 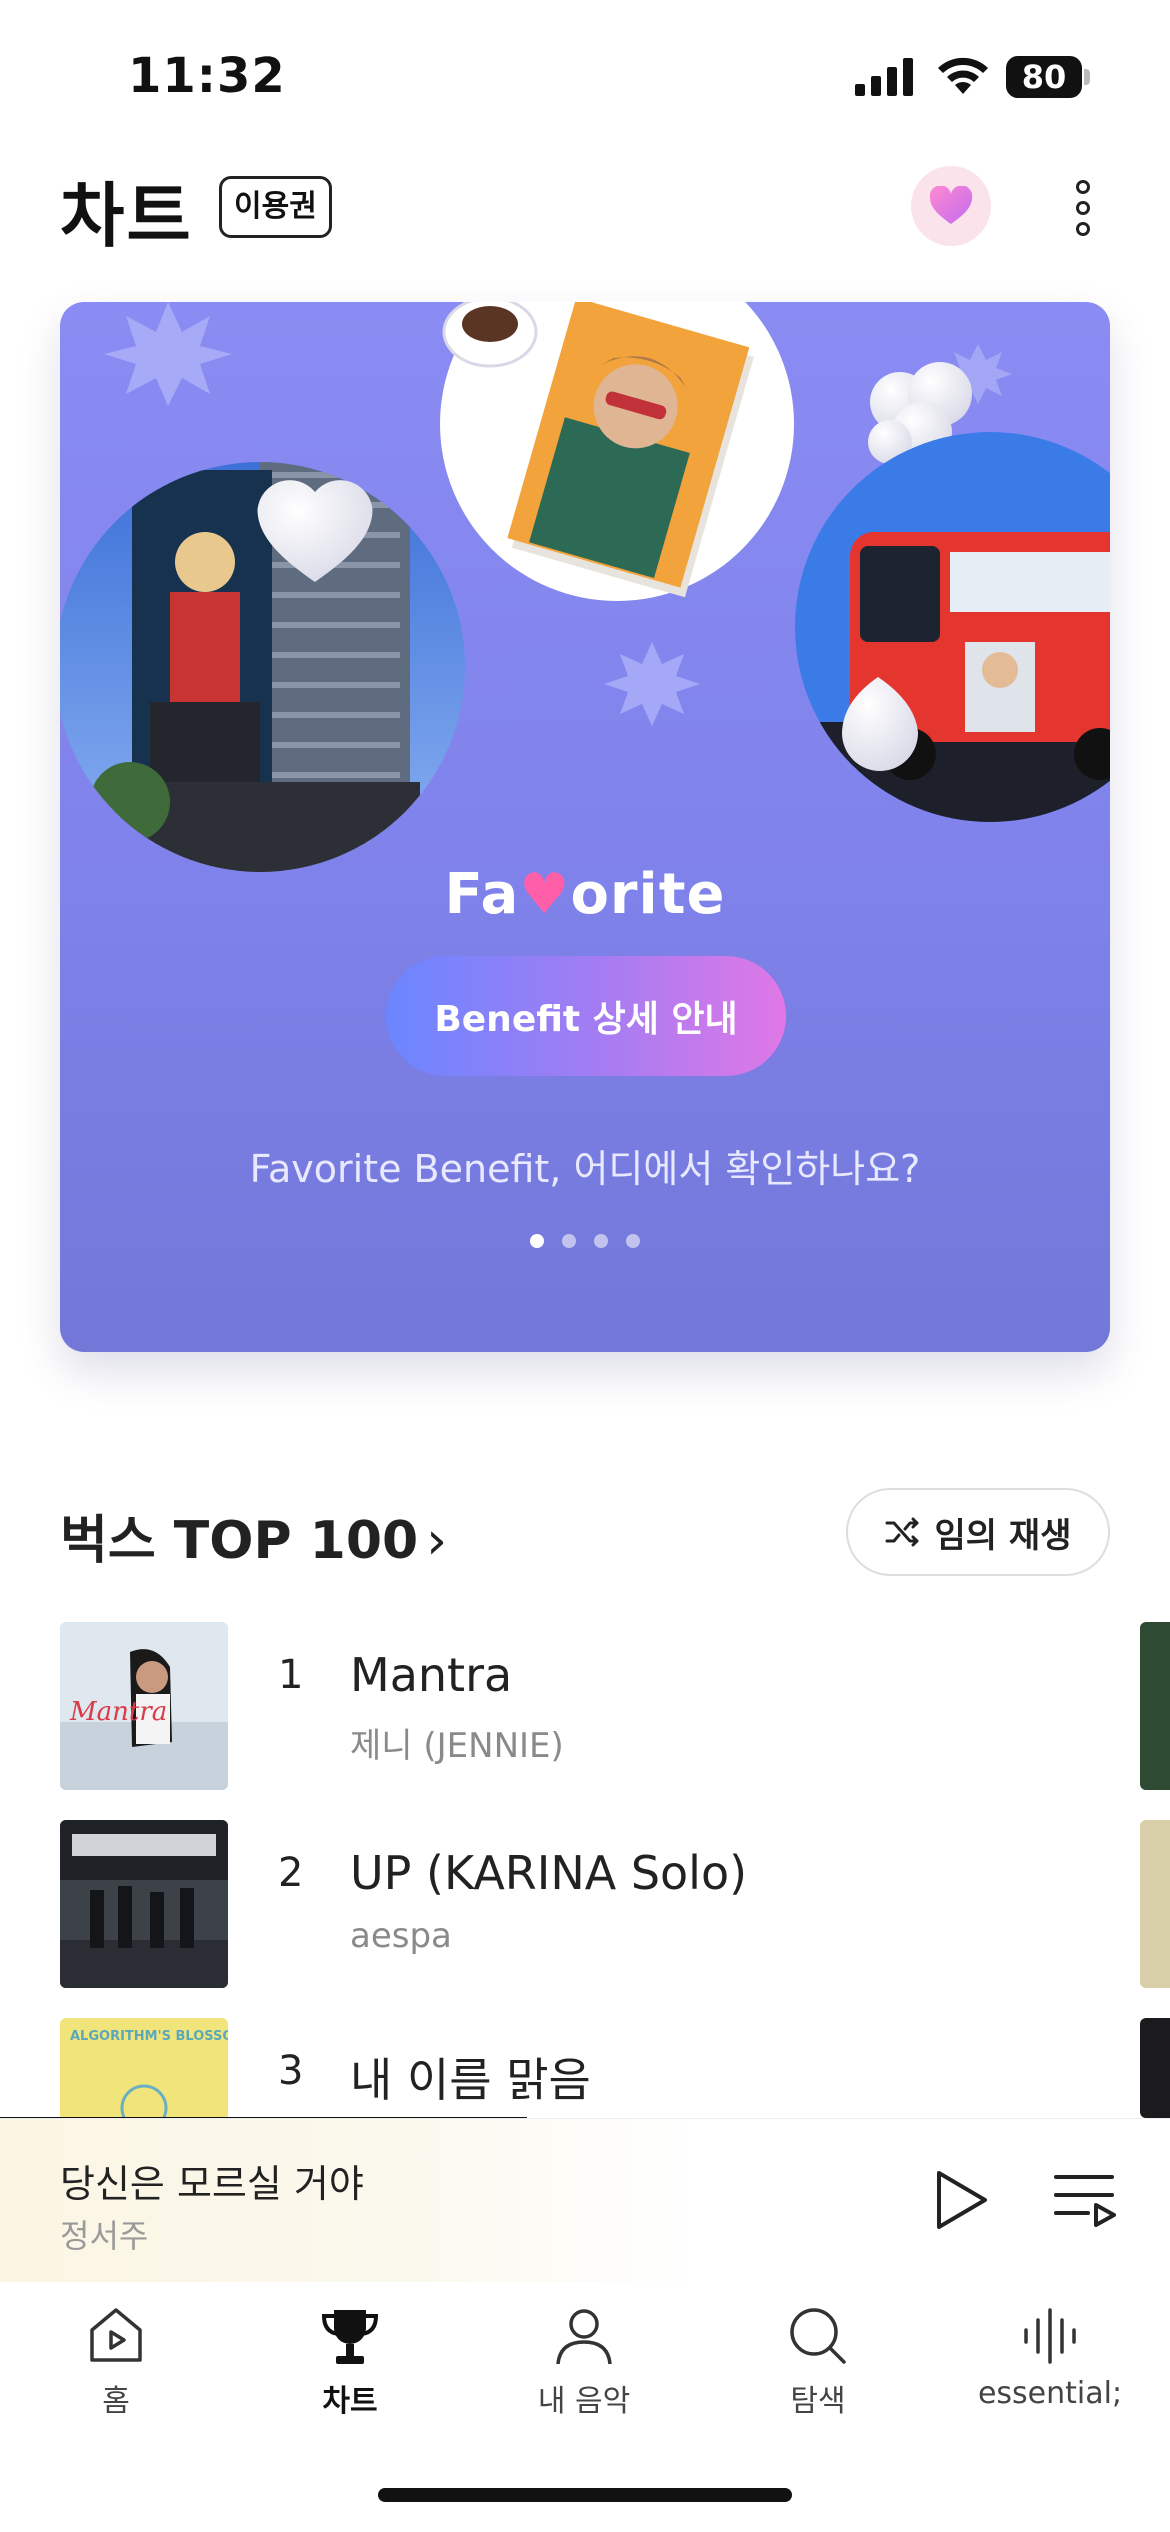 What do you see at coordinates (1087, 2201) in the screenshot?
I see `playlist-icon` at bounding box center [1087, 2201].